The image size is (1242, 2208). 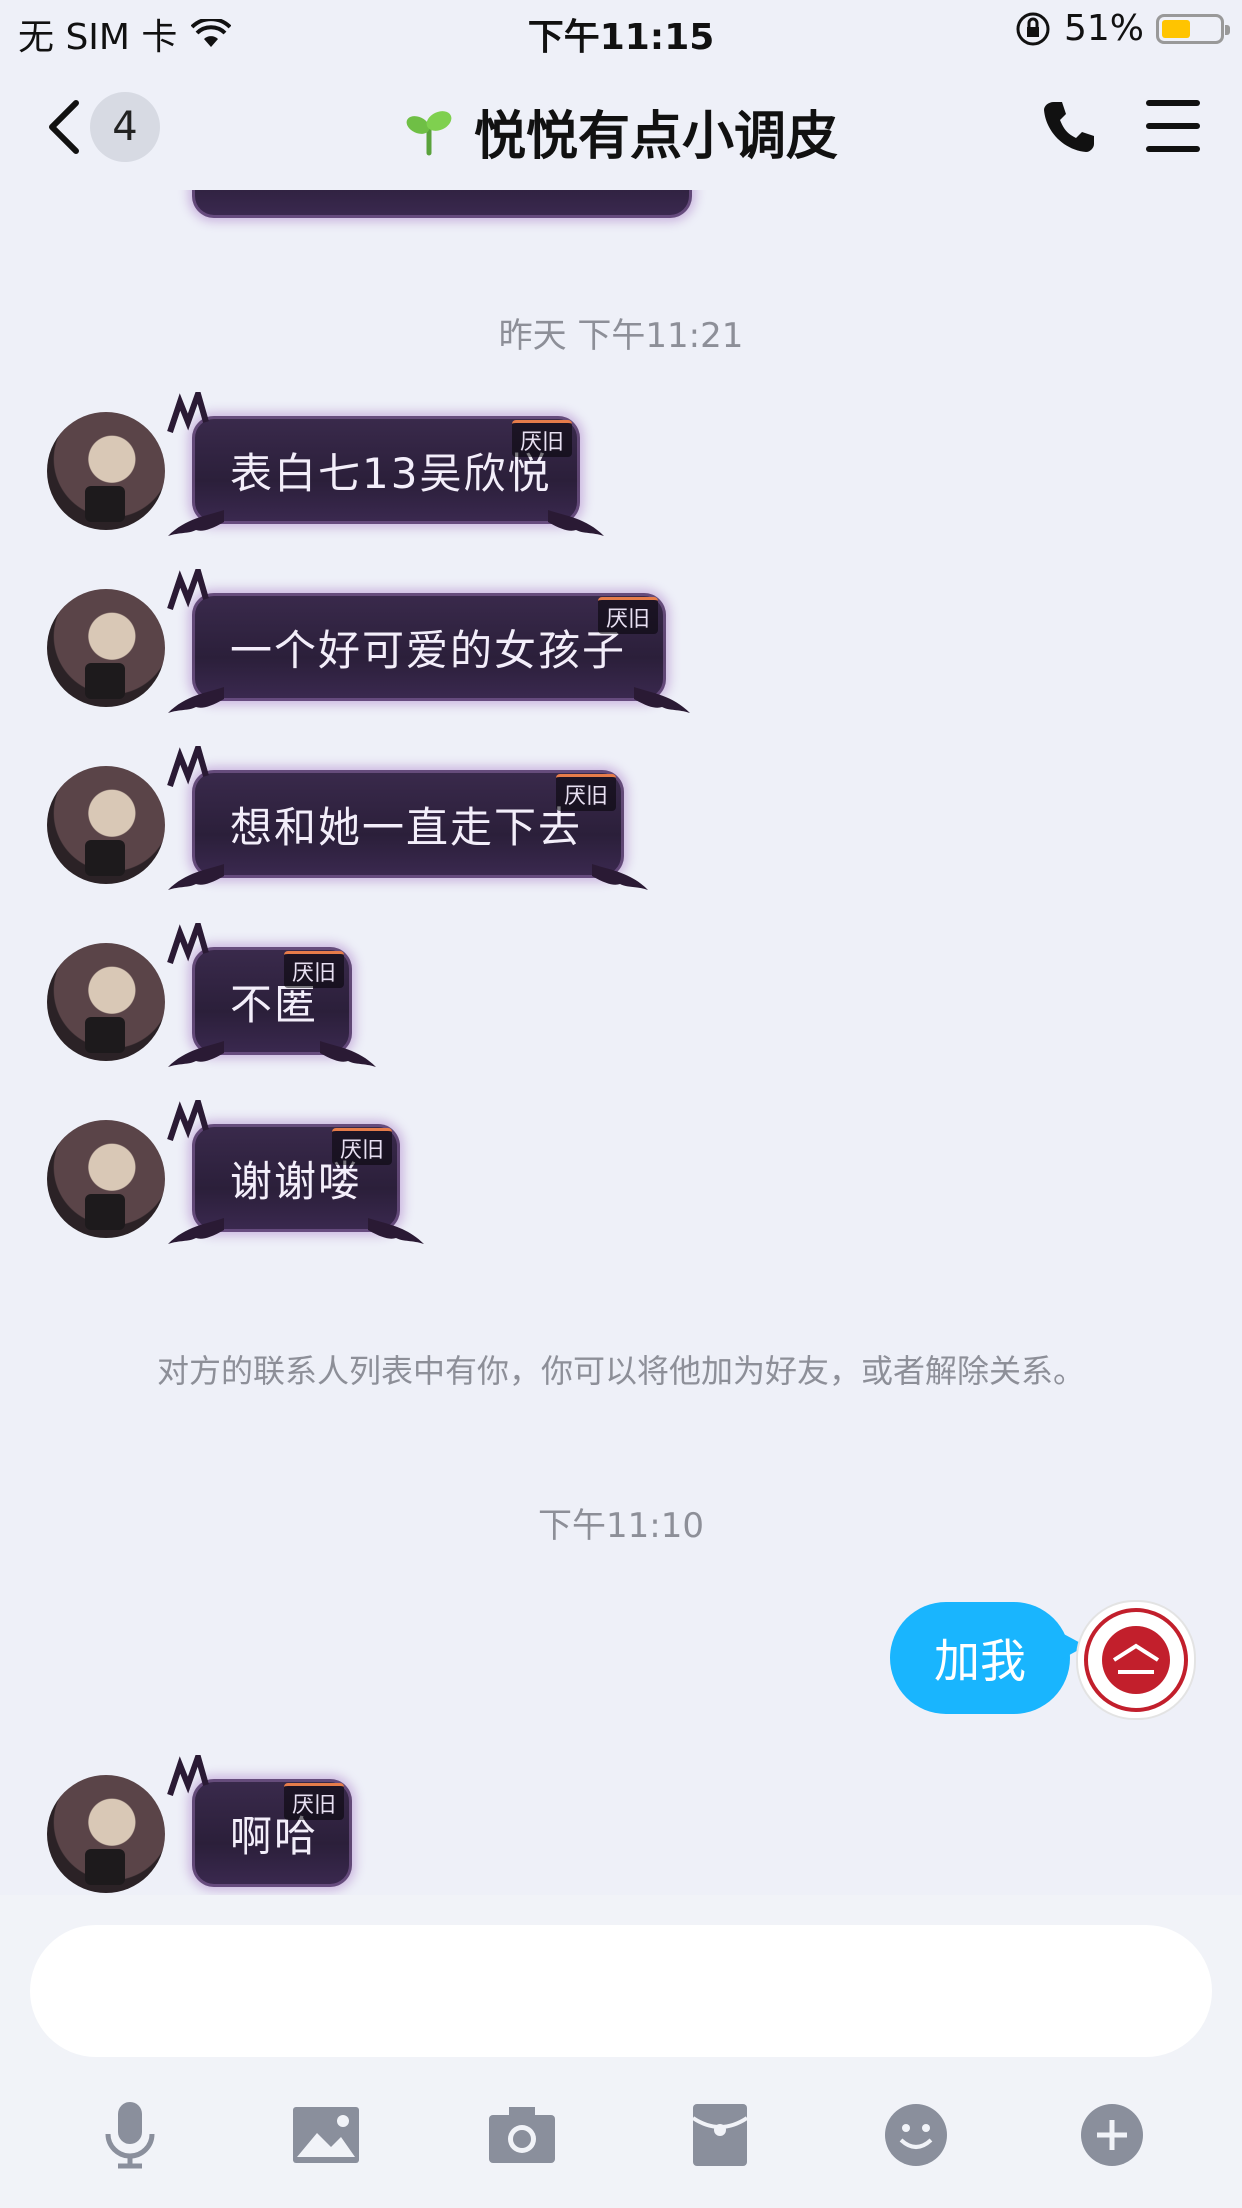 I want to click on phone-icon, so click(x=1069, y=127).